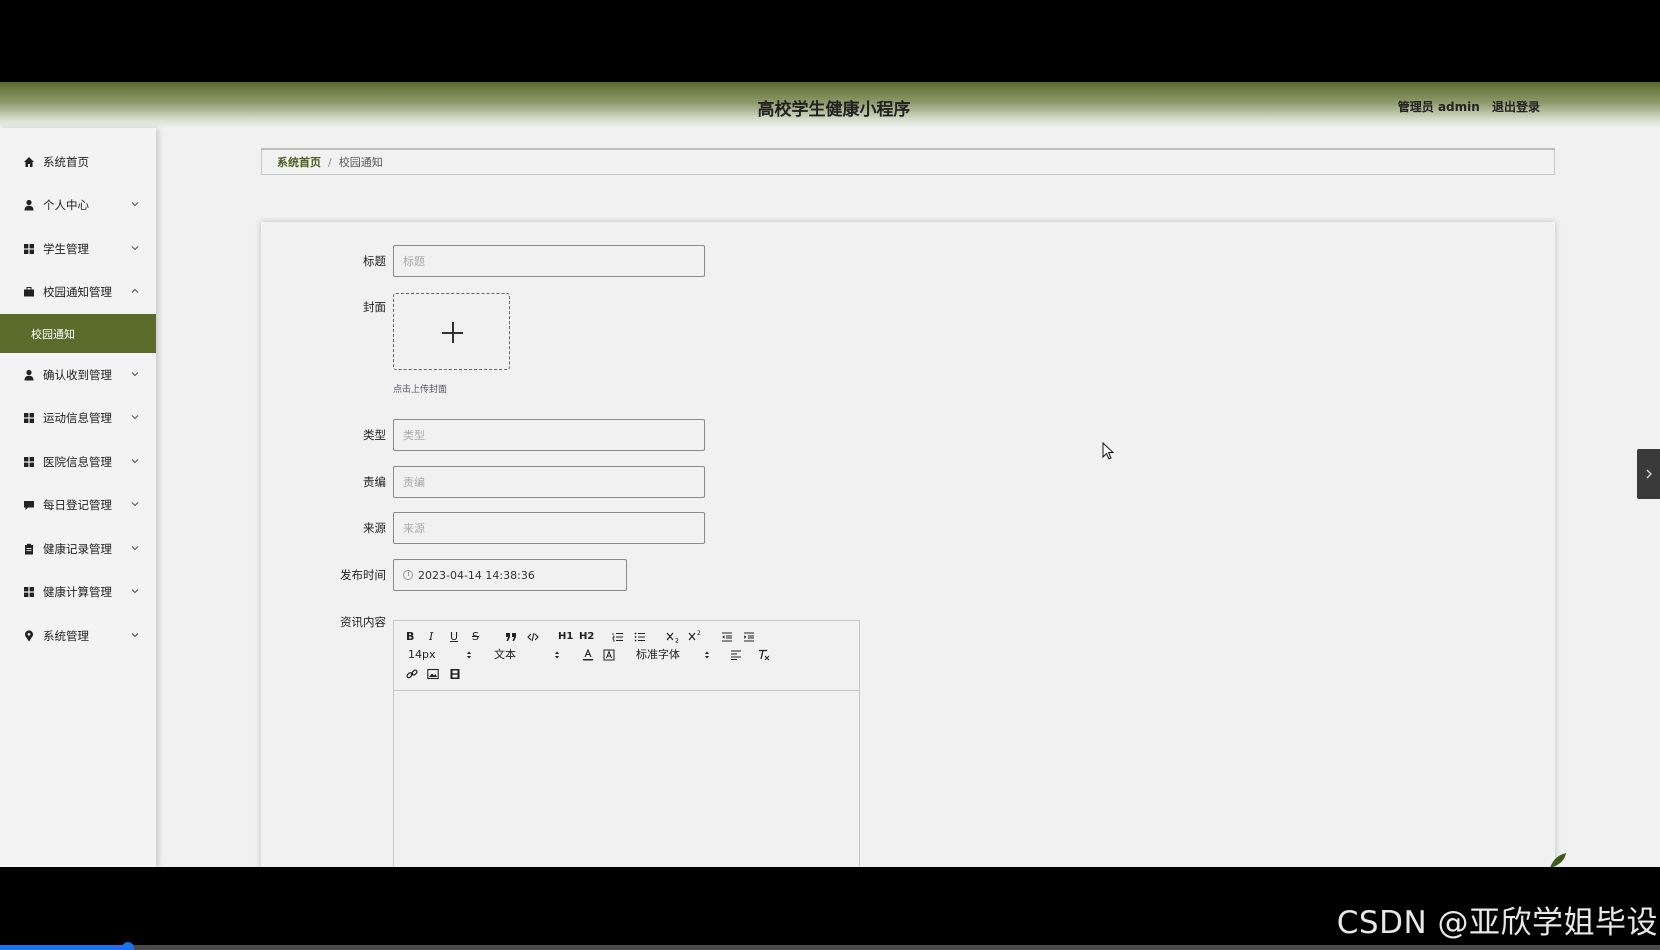 This screenshot has width=1660, height=950. What do you see at coordinates (727, 637) in the screenshot?
I see `outdent-icon` at bounding box center [727, 637].